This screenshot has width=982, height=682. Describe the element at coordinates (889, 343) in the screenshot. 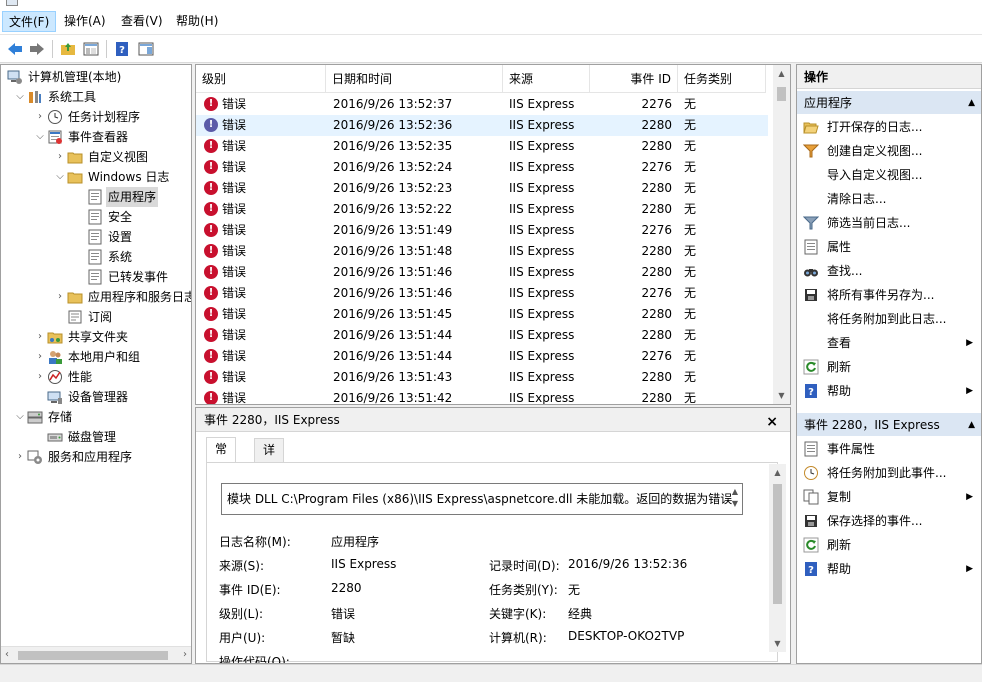

I see `action-item: 查看 ▶` at that location.